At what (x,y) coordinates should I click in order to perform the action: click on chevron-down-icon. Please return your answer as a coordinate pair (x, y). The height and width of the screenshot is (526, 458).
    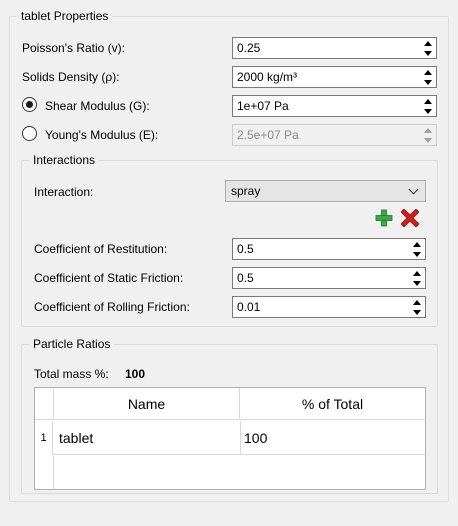
    Looking at the image, I should click on (413, 189).